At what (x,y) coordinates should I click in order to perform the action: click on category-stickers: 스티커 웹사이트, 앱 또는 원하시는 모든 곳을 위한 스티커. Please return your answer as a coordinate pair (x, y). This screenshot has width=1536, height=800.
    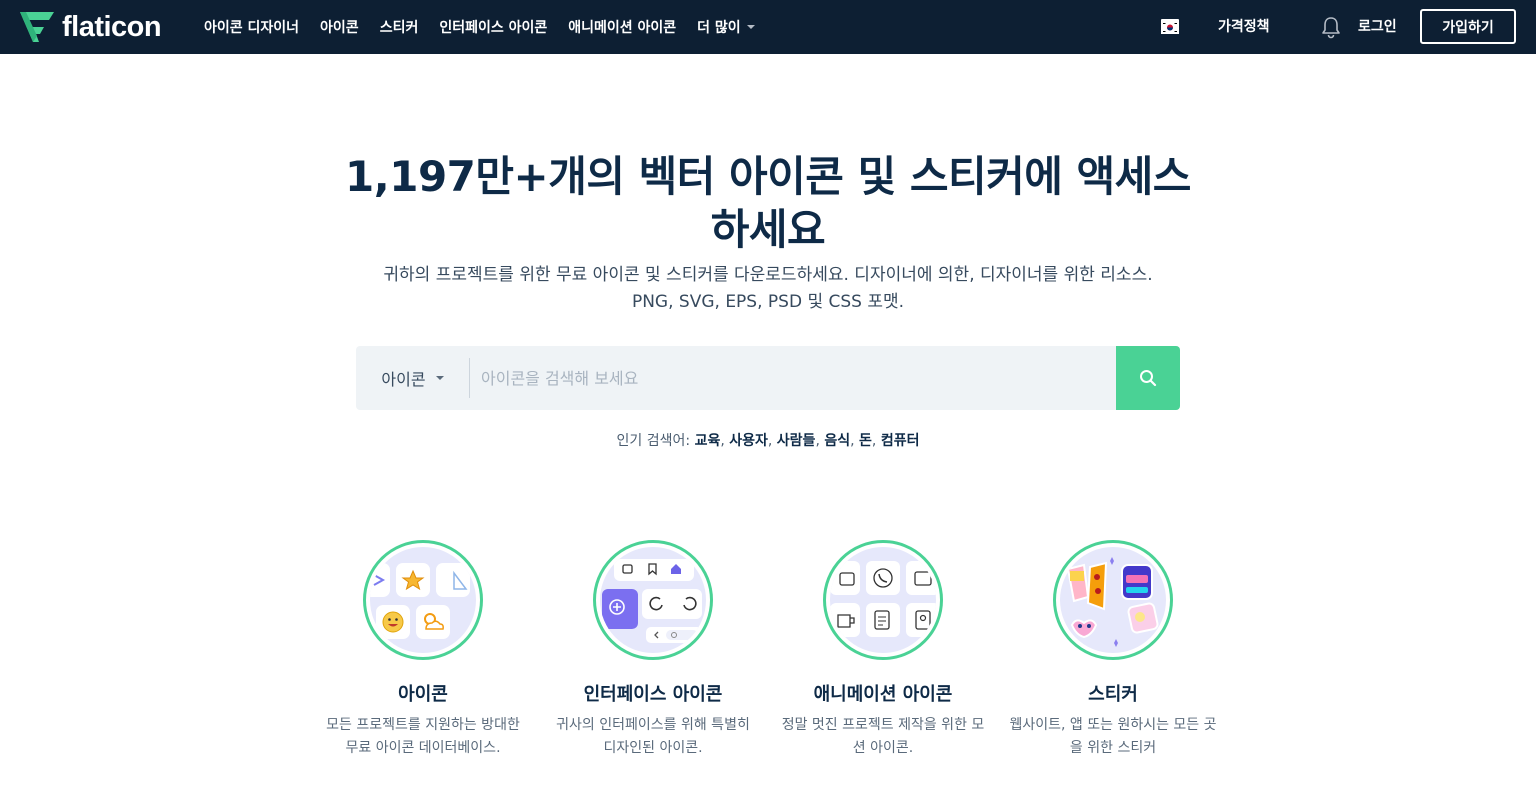
    Looking at the image, I should click on (1113, 650).